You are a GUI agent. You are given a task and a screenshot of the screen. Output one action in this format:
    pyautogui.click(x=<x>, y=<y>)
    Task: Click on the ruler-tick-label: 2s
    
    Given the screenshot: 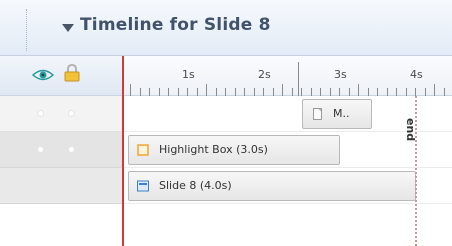 What is the action you would take?
    pyautogui.click(x=264, y=74)
    